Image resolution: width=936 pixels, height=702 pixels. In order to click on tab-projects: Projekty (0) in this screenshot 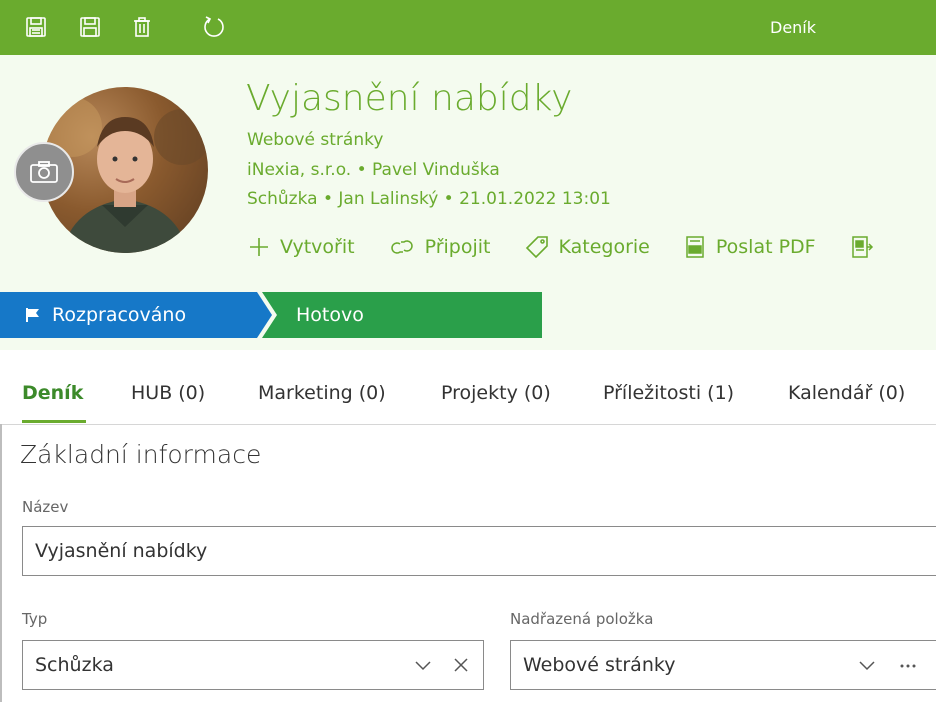, I will do `click(496, 393)`.